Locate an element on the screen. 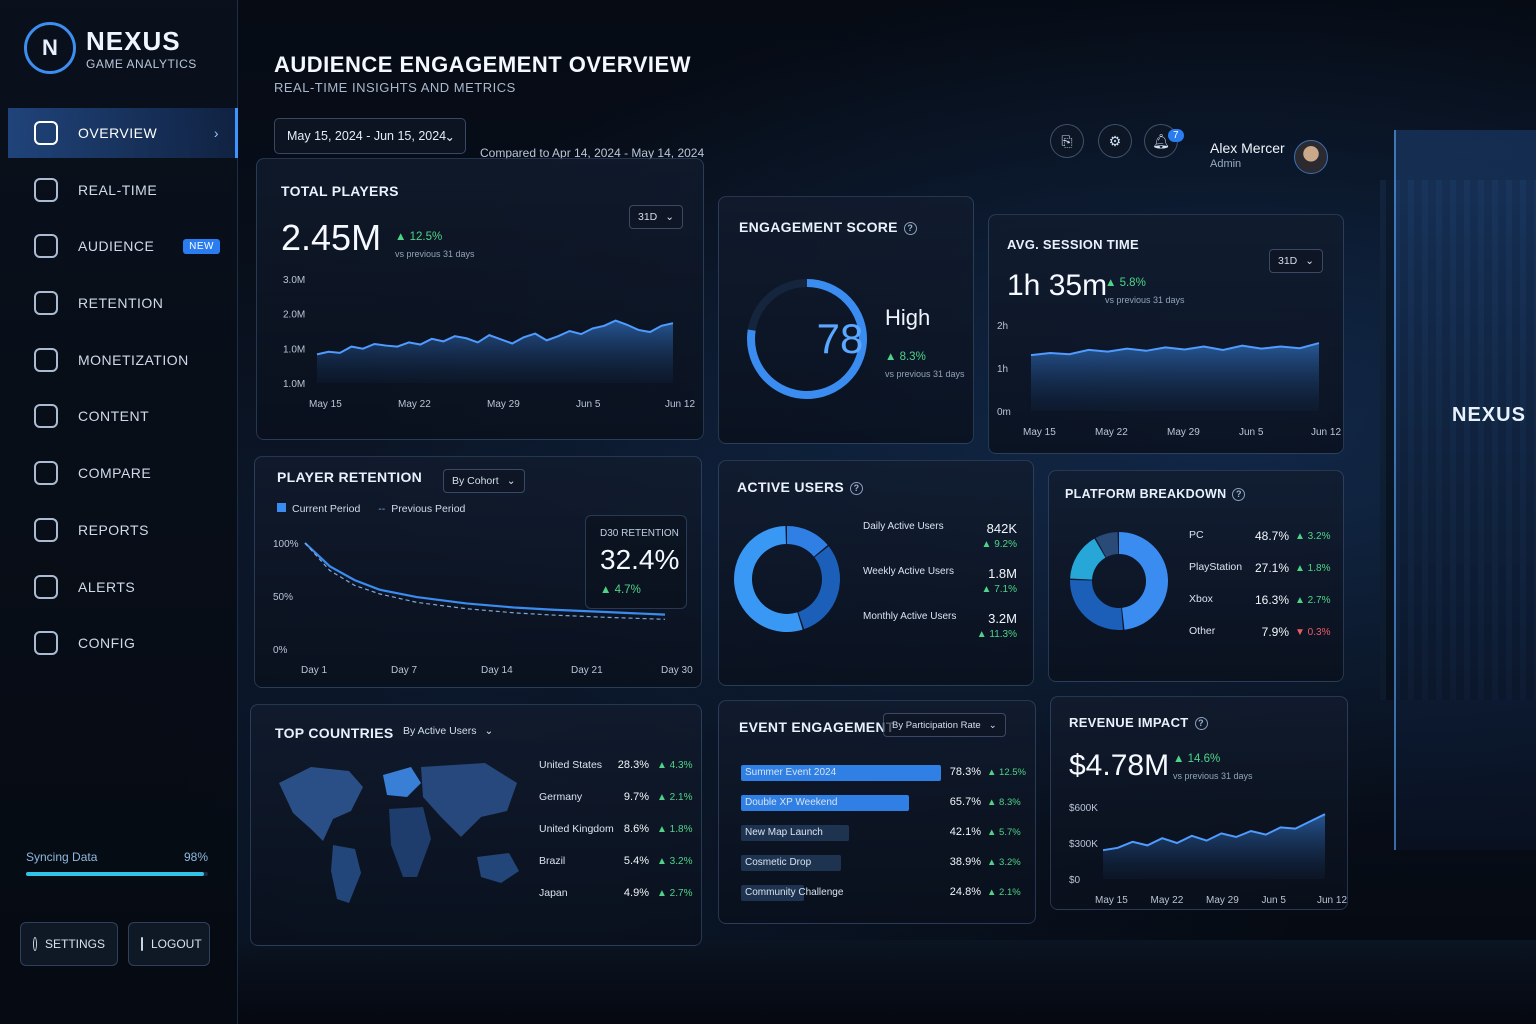 The height and width of the screenshot is (1024, 1536). platform-value: 27.1% is located at coordinates (1271, 568).